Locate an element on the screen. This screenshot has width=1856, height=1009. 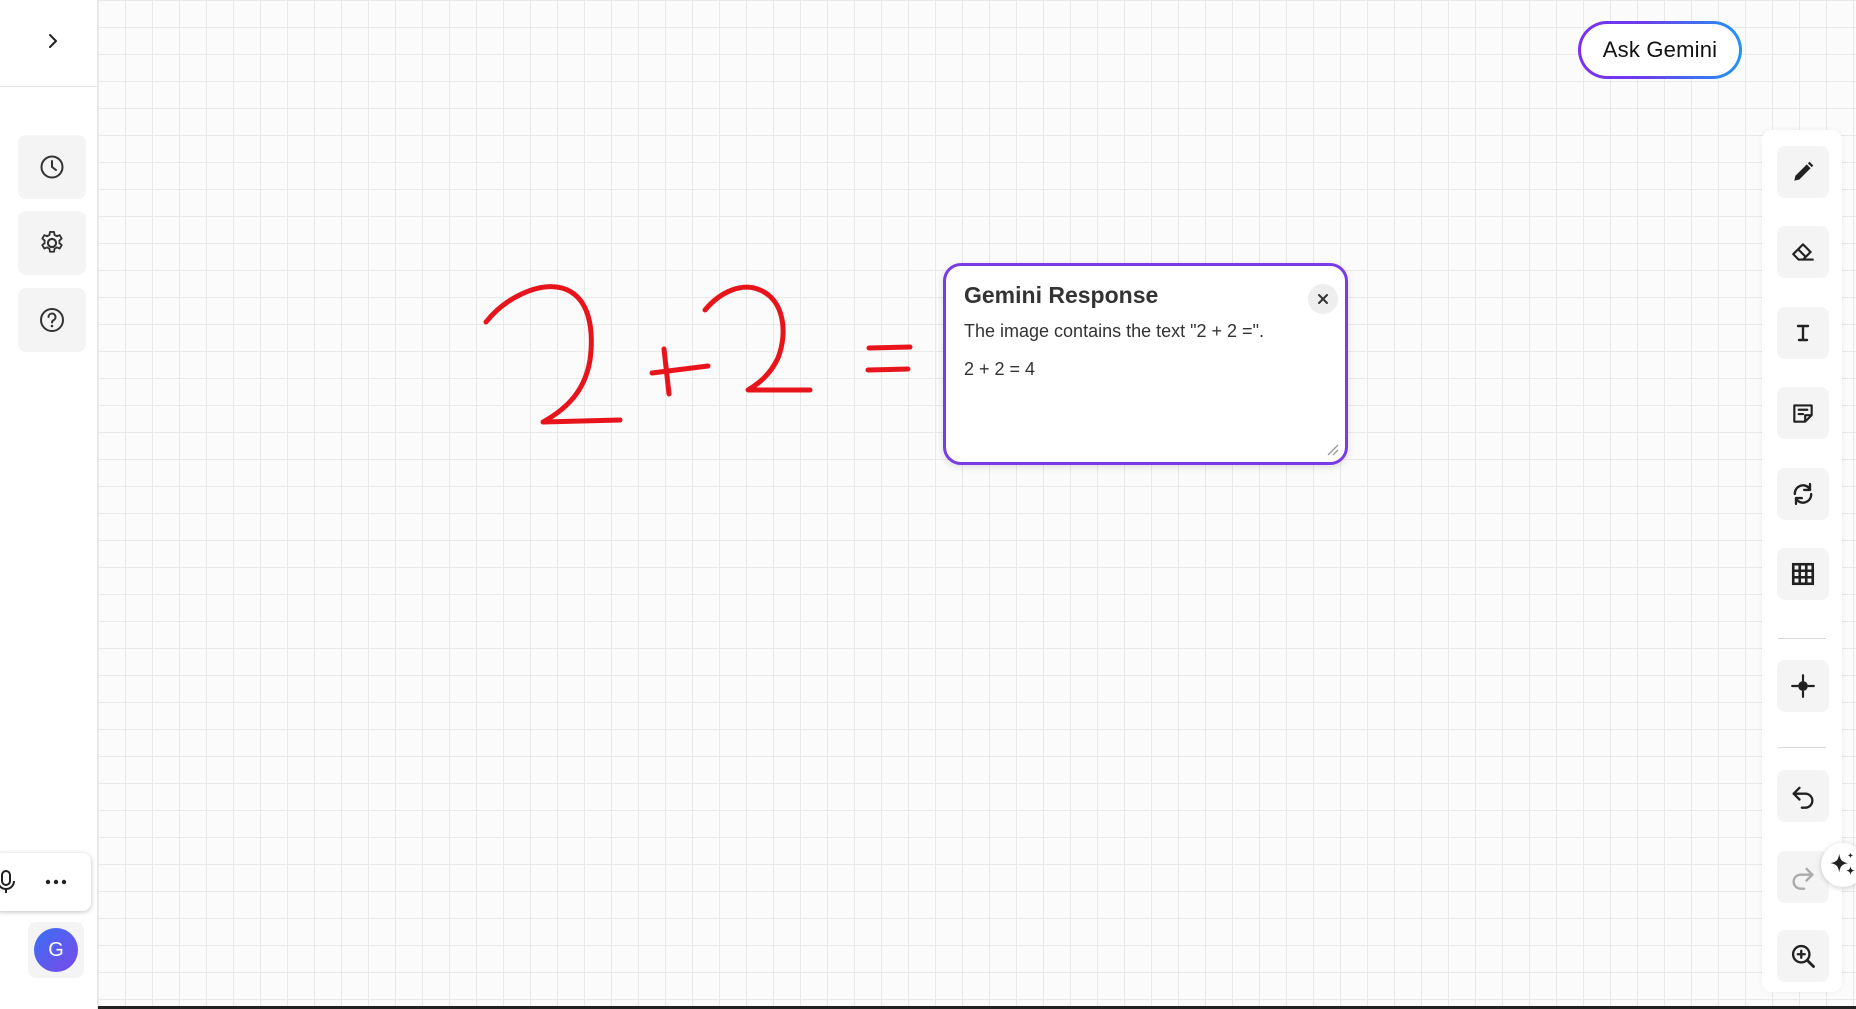
history-icon is located at coordinates (52, 167).